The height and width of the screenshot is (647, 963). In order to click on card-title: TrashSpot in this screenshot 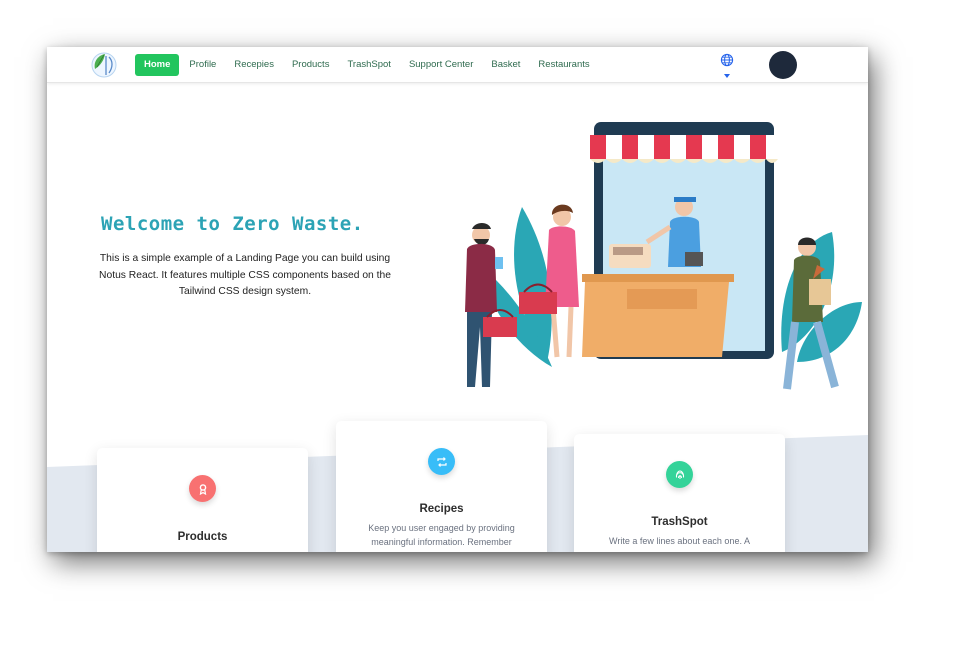, I will do `click(679, 522)`.